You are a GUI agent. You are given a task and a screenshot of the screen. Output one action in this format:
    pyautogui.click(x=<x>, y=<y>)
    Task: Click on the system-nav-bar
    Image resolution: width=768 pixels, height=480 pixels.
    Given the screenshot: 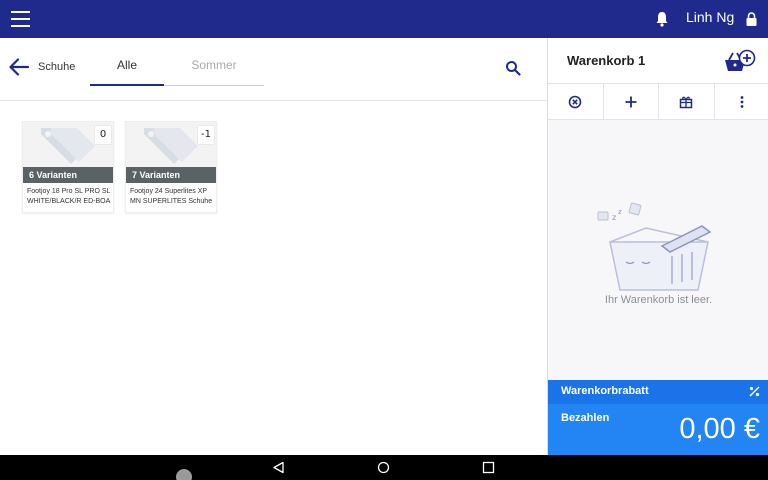 What is the action you would take?
    pyautogui.click(x=384, y=467)
    